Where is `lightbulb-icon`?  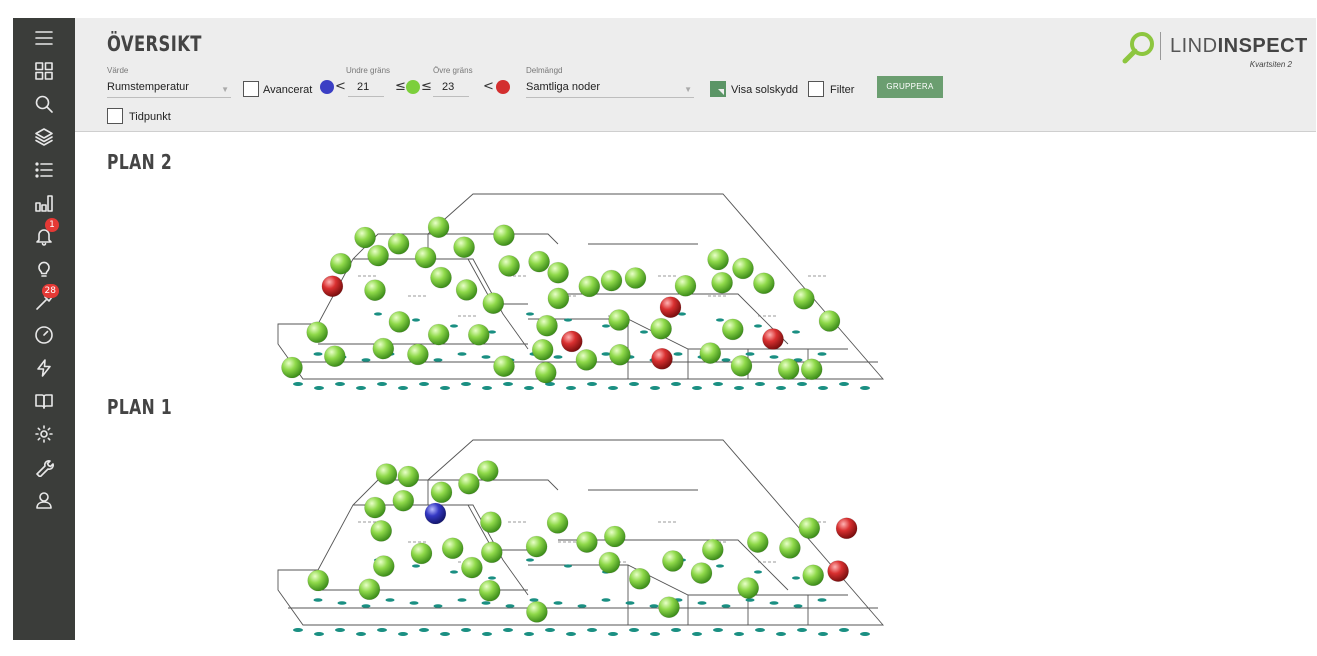
lightbulb-icon is located at coordinates (44, 269).